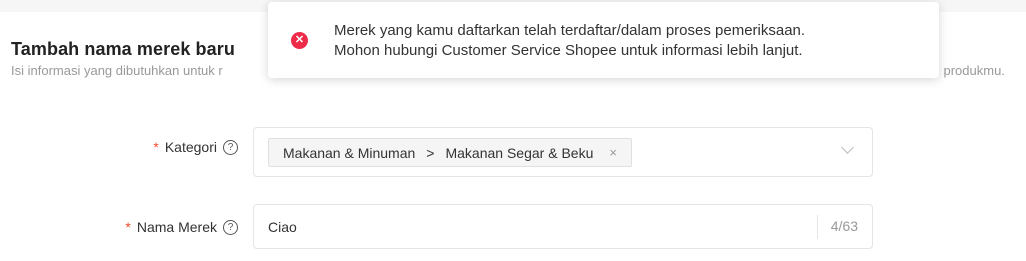 This screenshot has width=1026, height=261. I want to click on kategori-label: * Kategori ?, so click(195, 147).